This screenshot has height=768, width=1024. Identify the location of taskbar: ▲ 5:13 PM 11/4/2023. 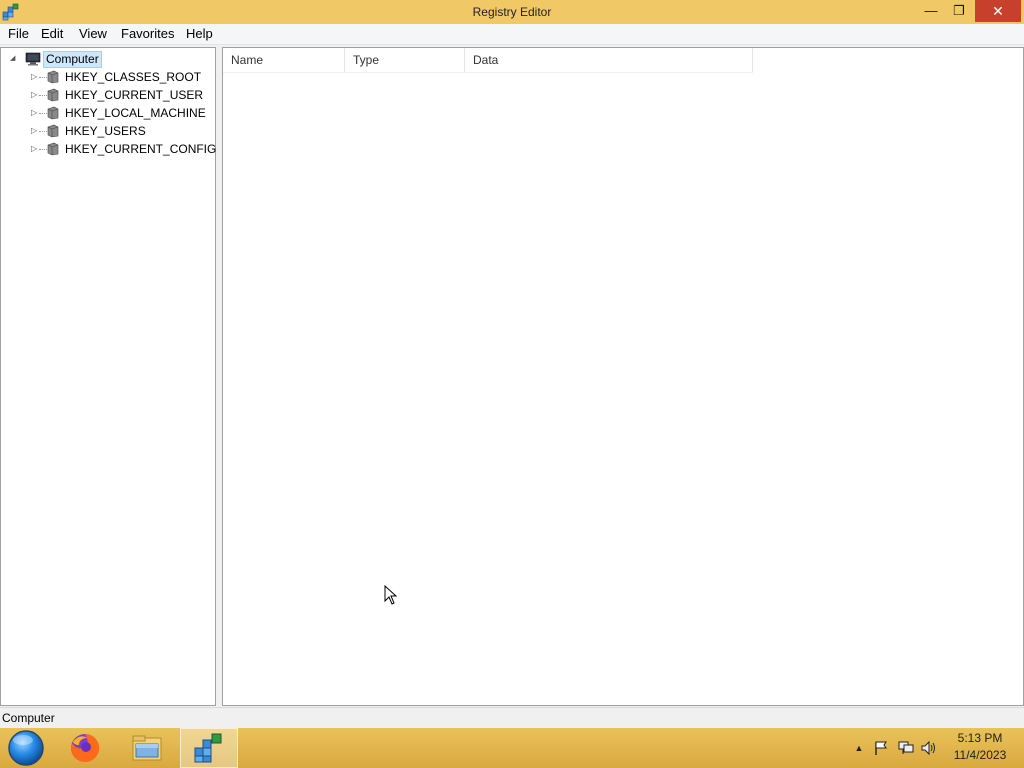
(512, 748).